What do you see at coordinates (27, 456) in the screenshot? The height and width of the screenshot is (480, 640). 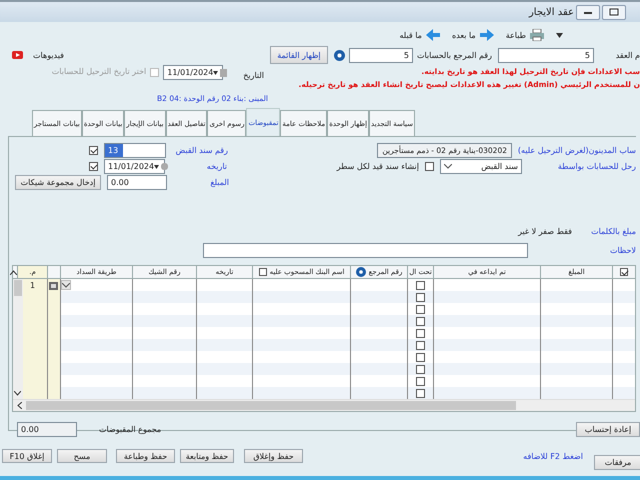 I see `footer-button: إغلاق F10` at bounding box center [27, 456].